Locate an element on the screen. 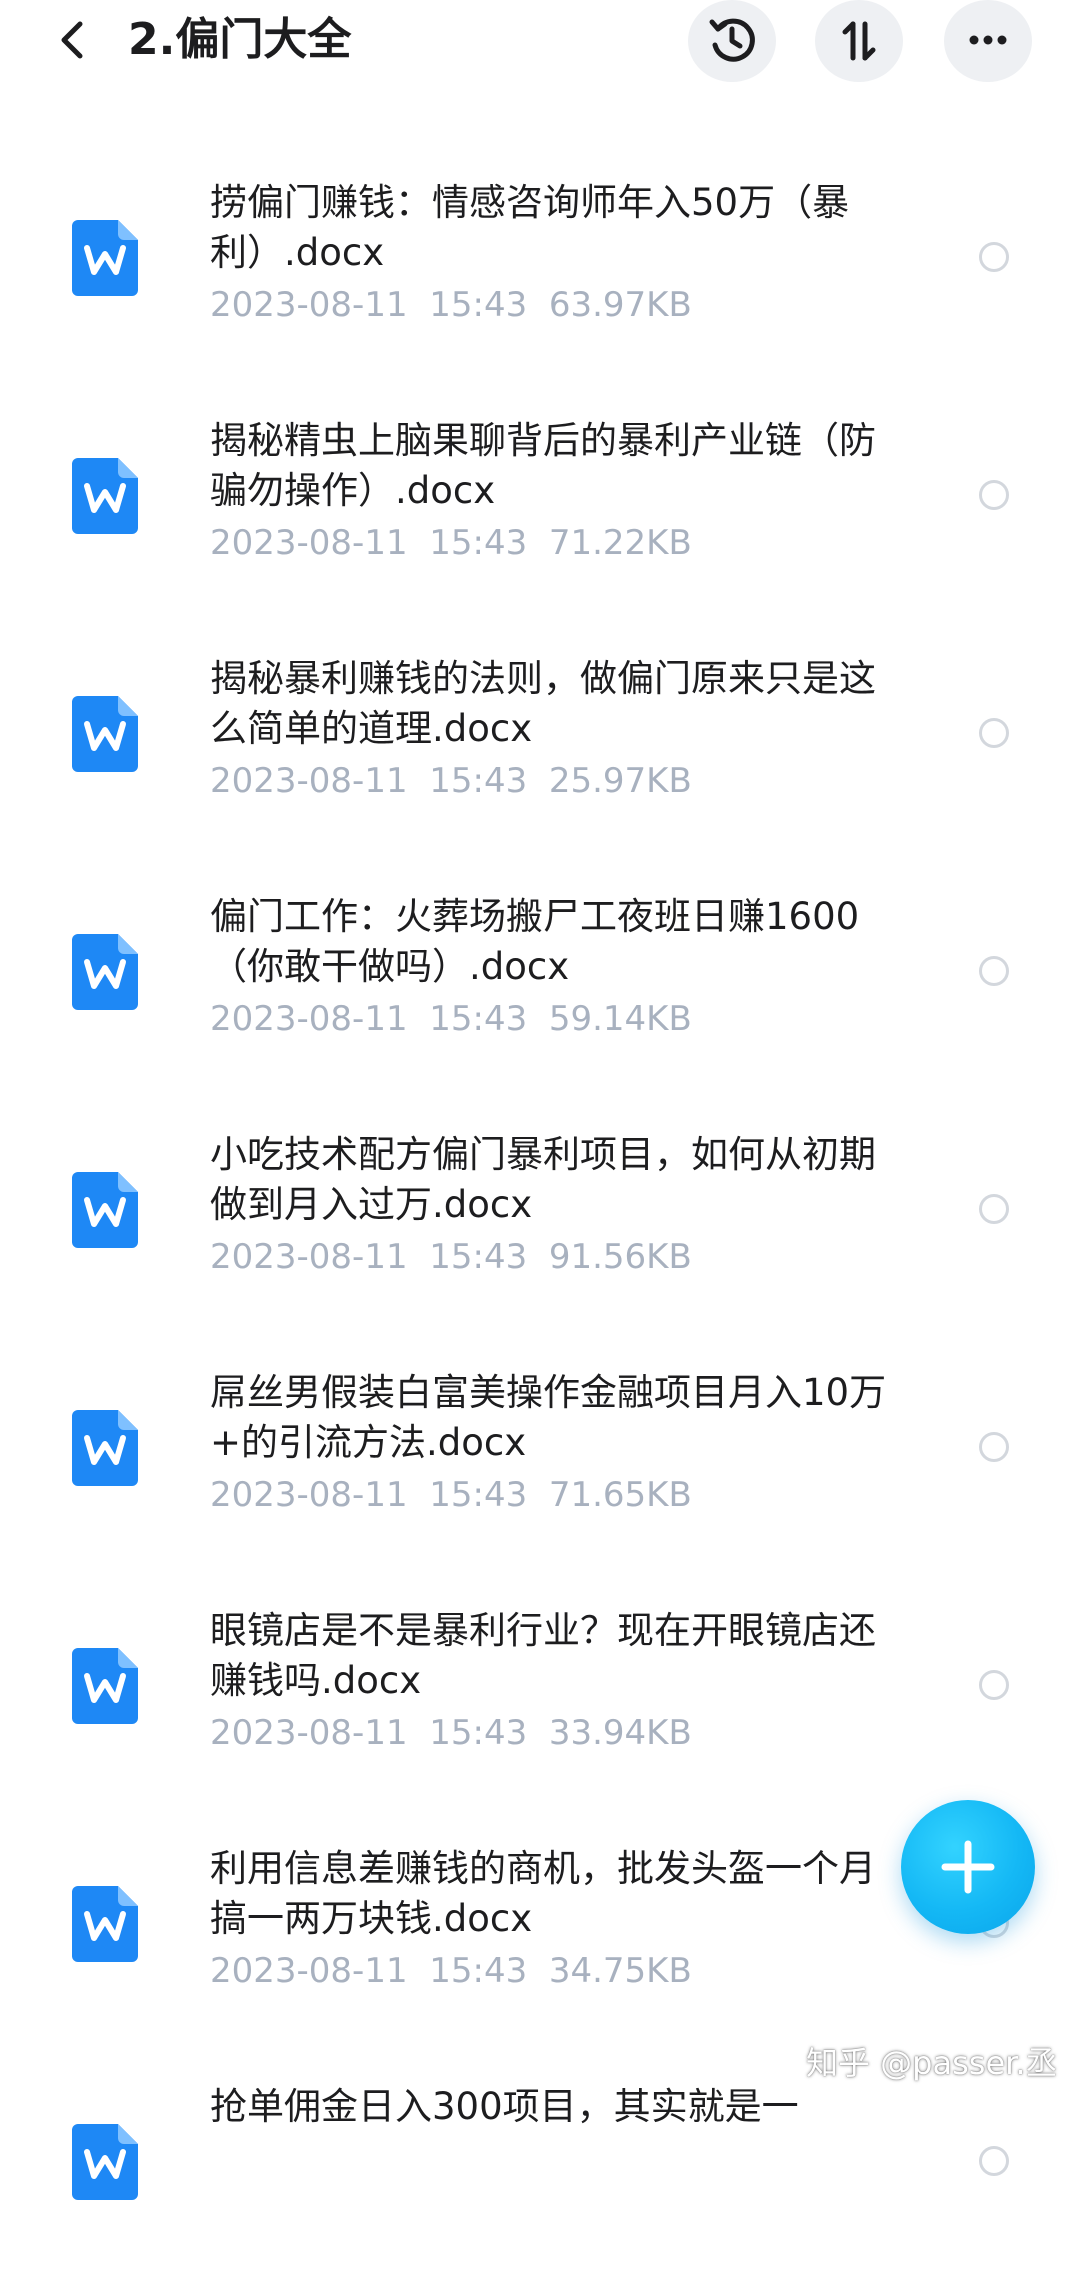 This screenshot has width=1076, height=2282. file-meta: 2023-08-11 15:43 25.97KB is located at coordinates (451, 781).